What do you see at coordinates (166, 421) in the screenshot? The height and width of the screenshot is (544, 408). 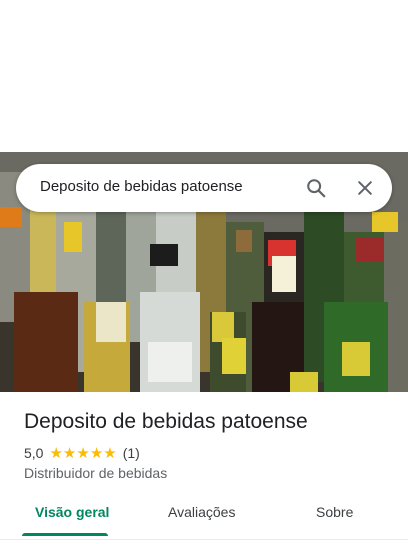 I see `place-title: Deposito de bebidas patoense` at bounding box center [166, 421].